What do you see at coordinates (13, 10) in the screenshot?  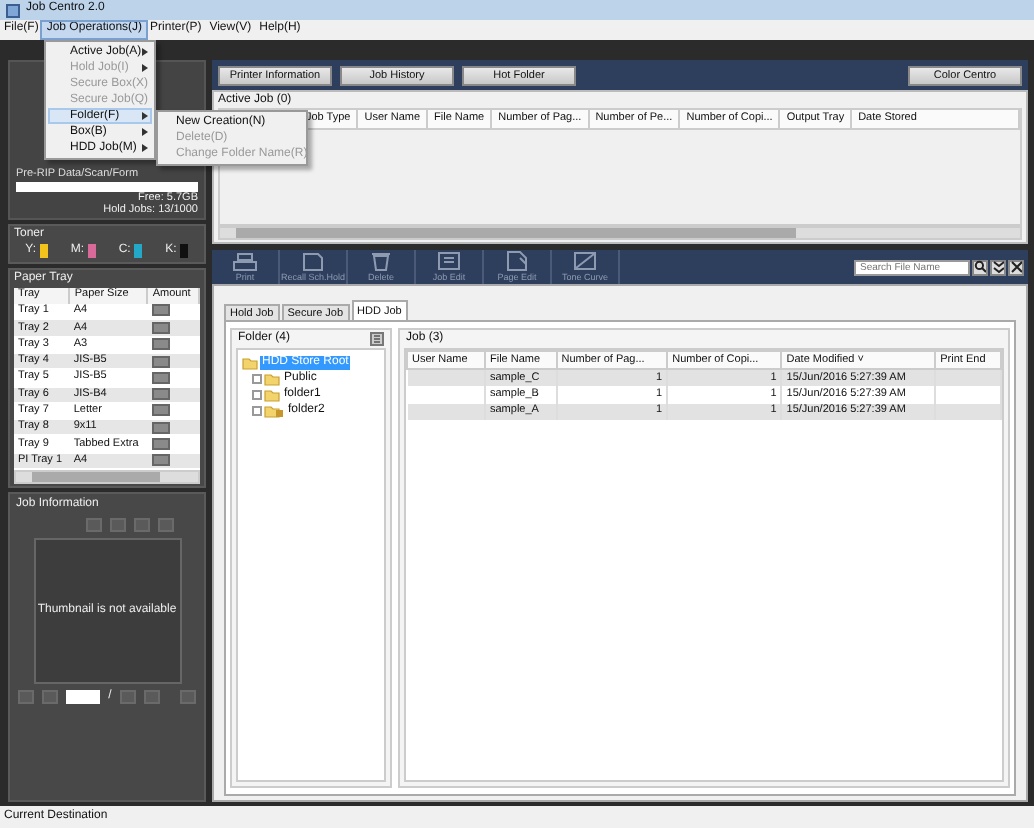 I see `app-icon` at bounding box center [13, 10].